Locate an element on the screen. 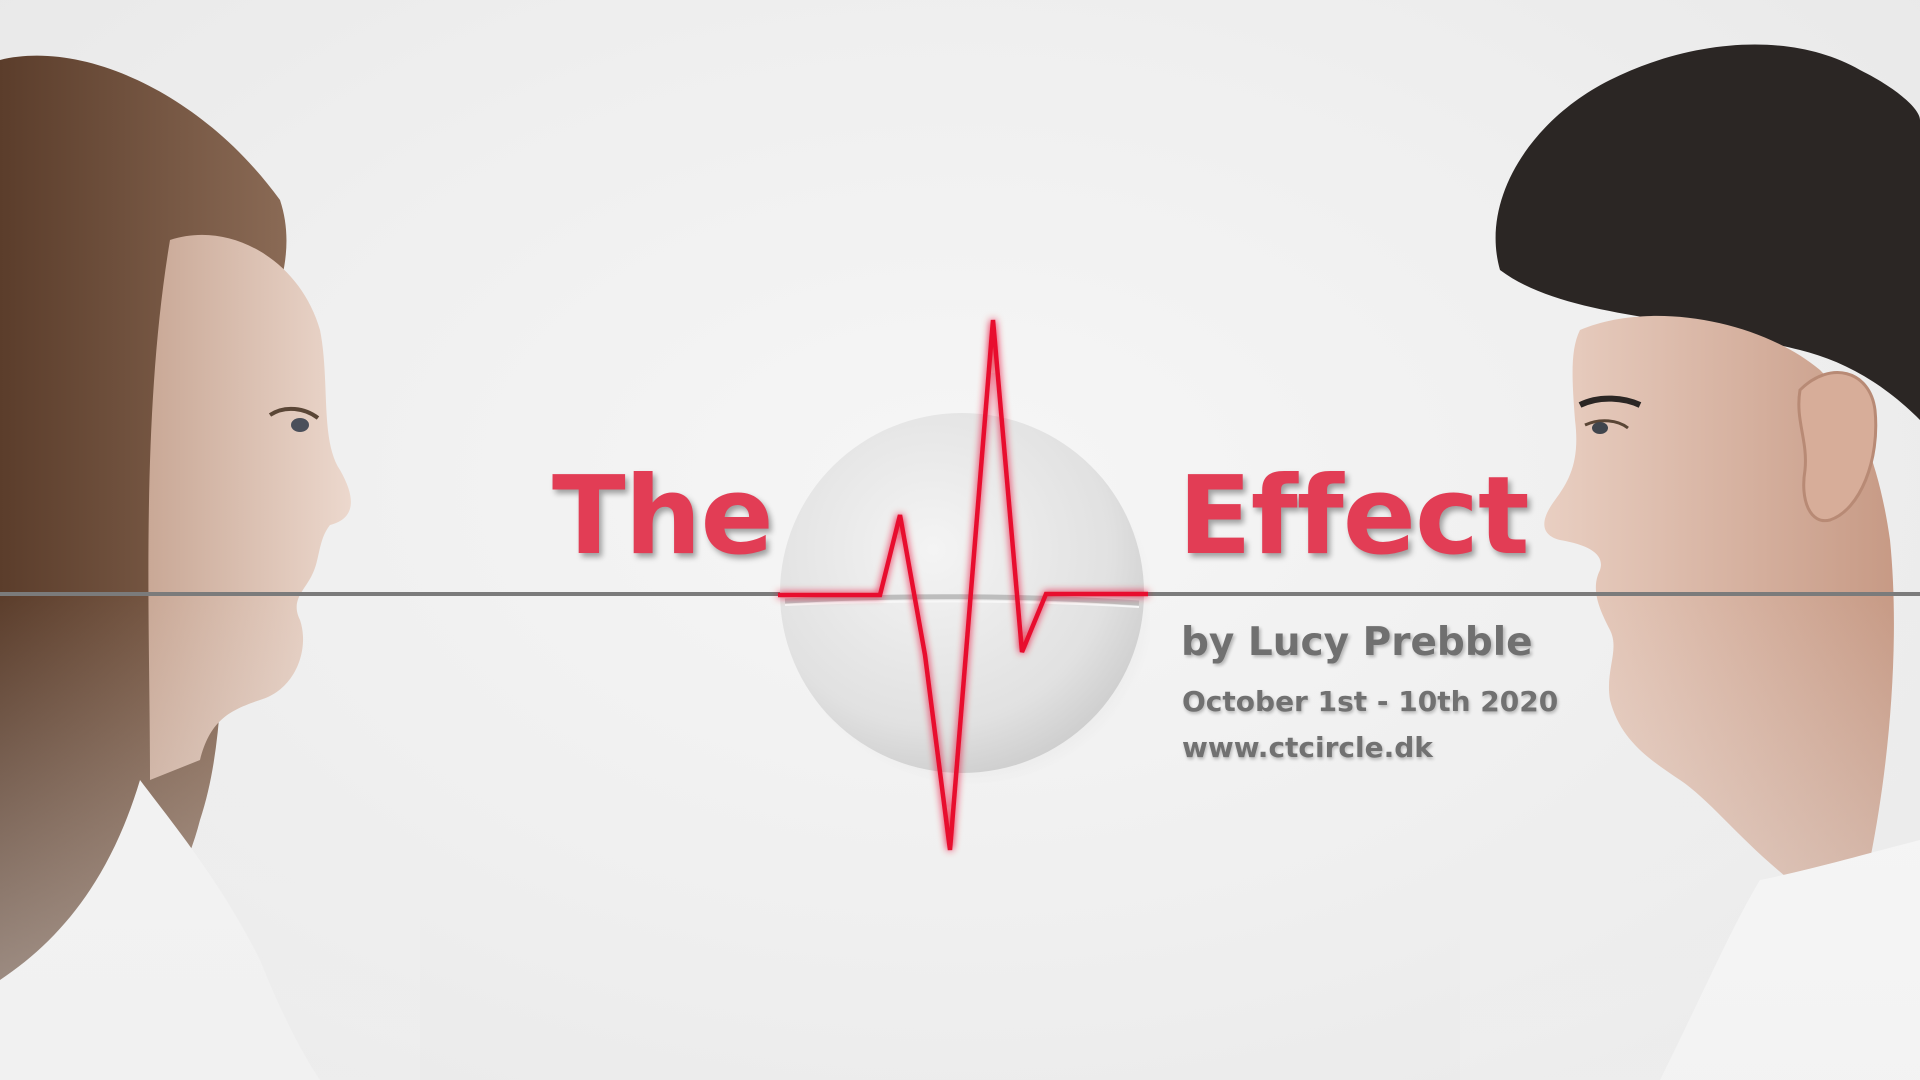  pill-image is located at coordinates (965, 599).